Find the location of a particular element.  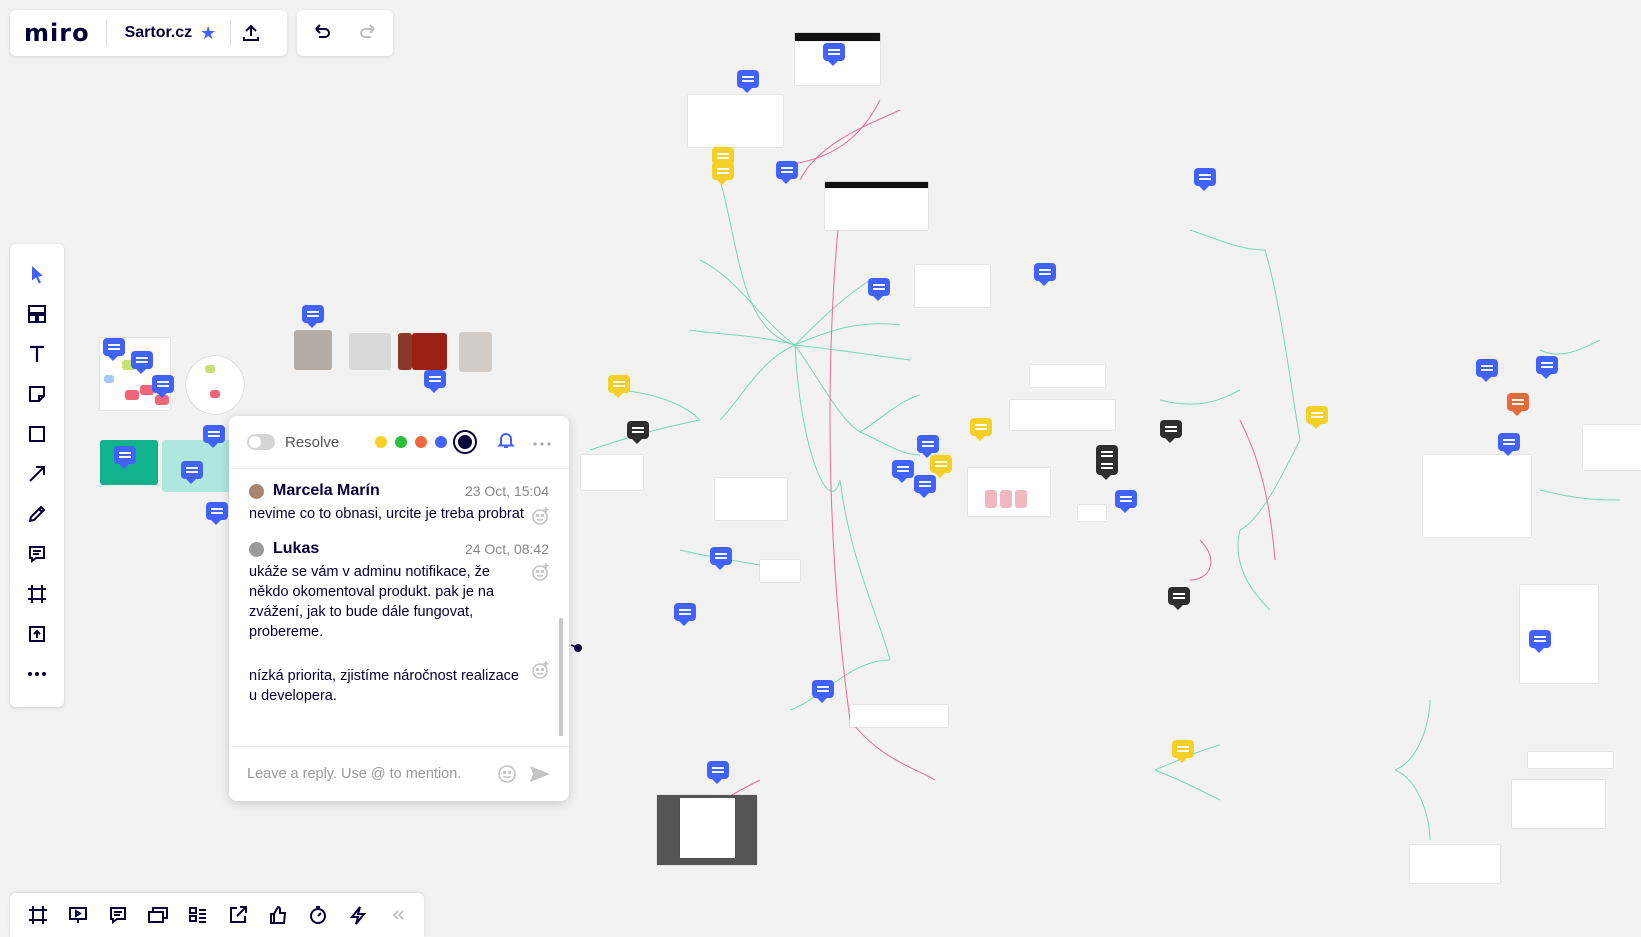

comment-tool is located at coordinates (37, 554).